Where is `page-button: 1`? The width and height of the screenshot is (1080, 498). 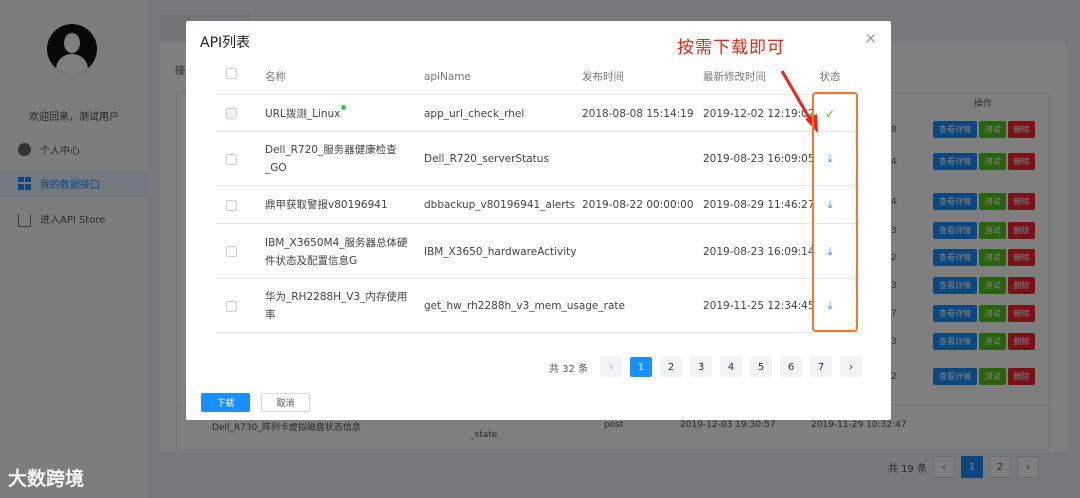 page-button: 1 is located at coordinates (641, 367).